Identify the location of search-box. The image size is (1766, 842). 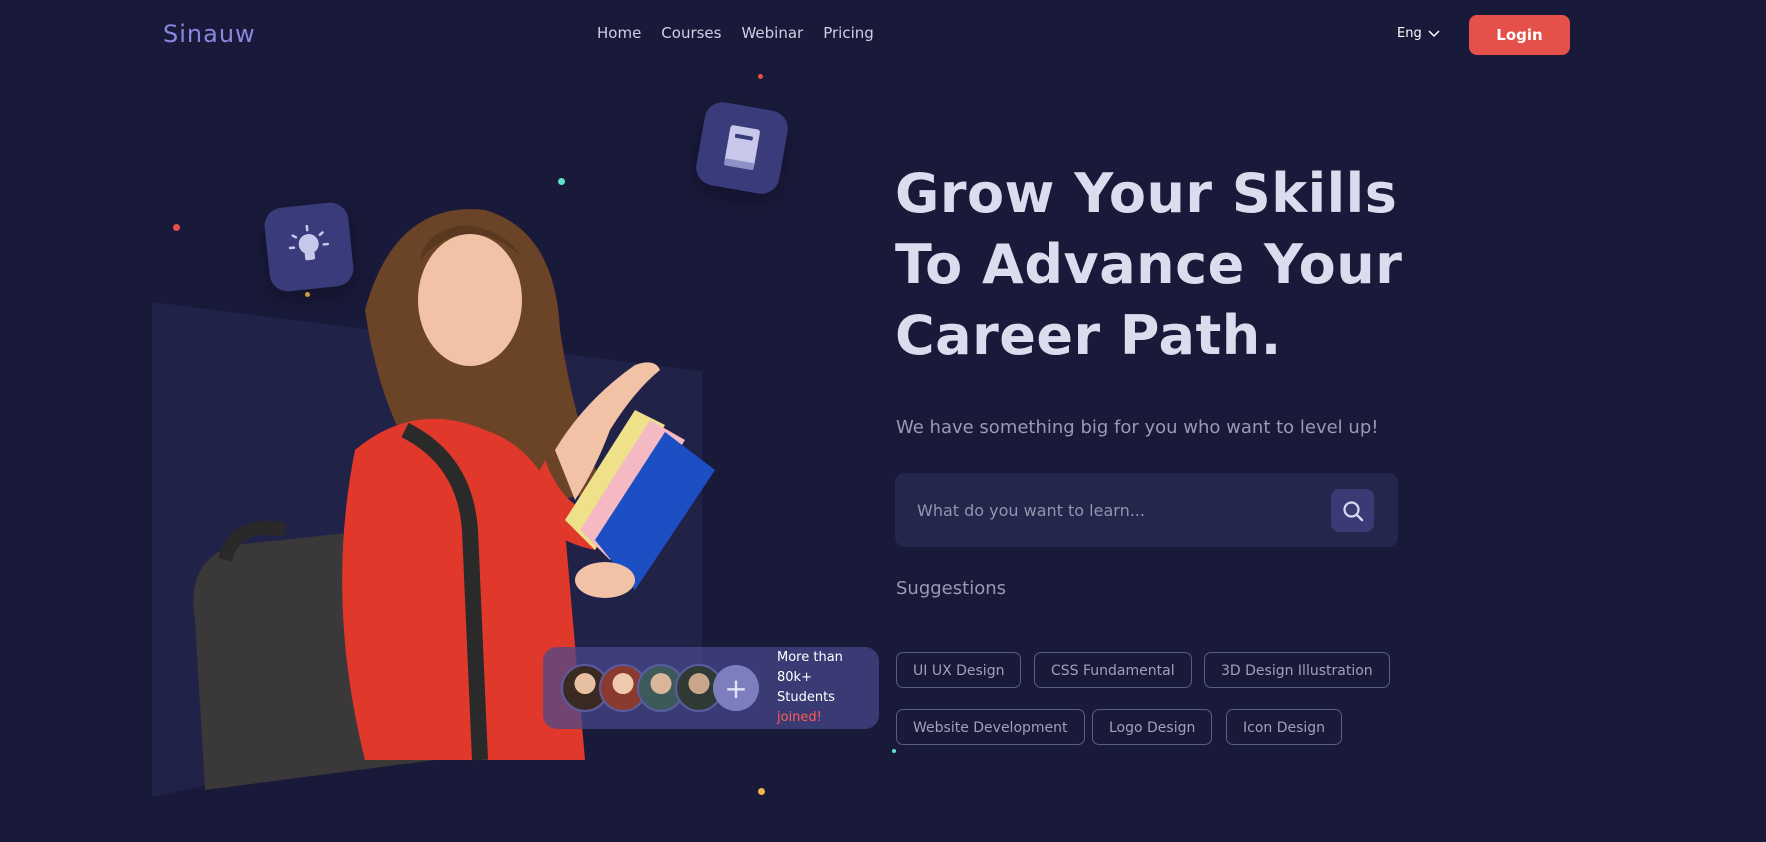
(1146, 510).